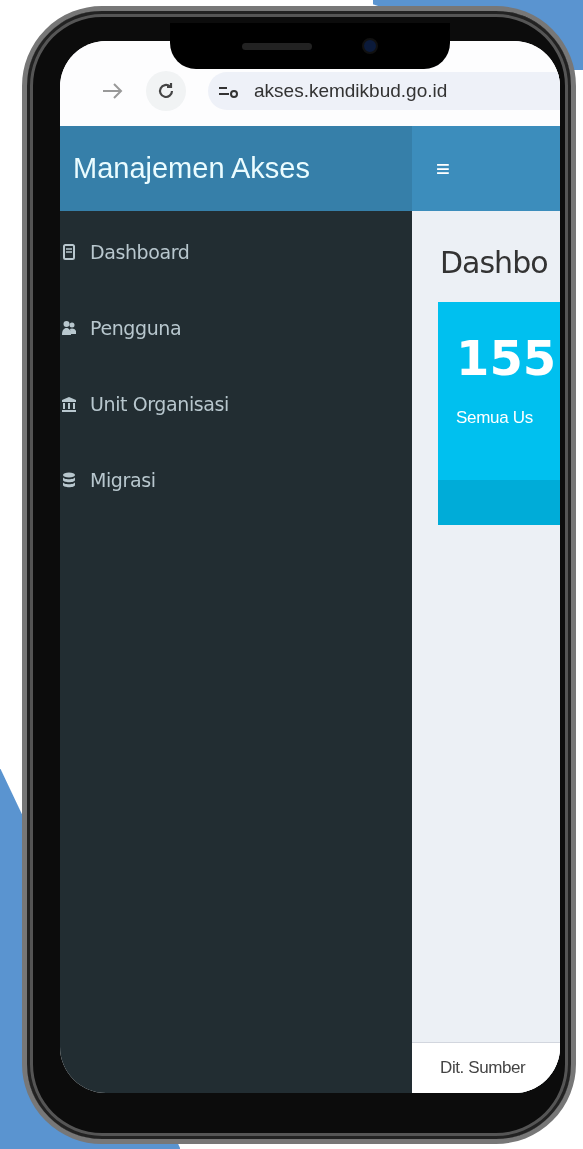  I want to click on tablet-icon, so click(69, 252).